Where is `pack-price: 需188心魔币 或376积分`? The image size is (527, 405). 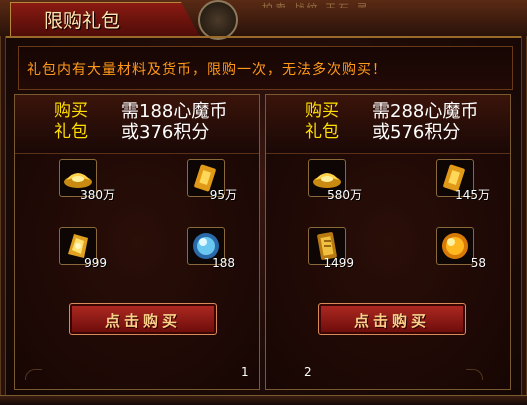 pack-price: 需188心魔币 或376积分 is located at coordinates (174, 122).